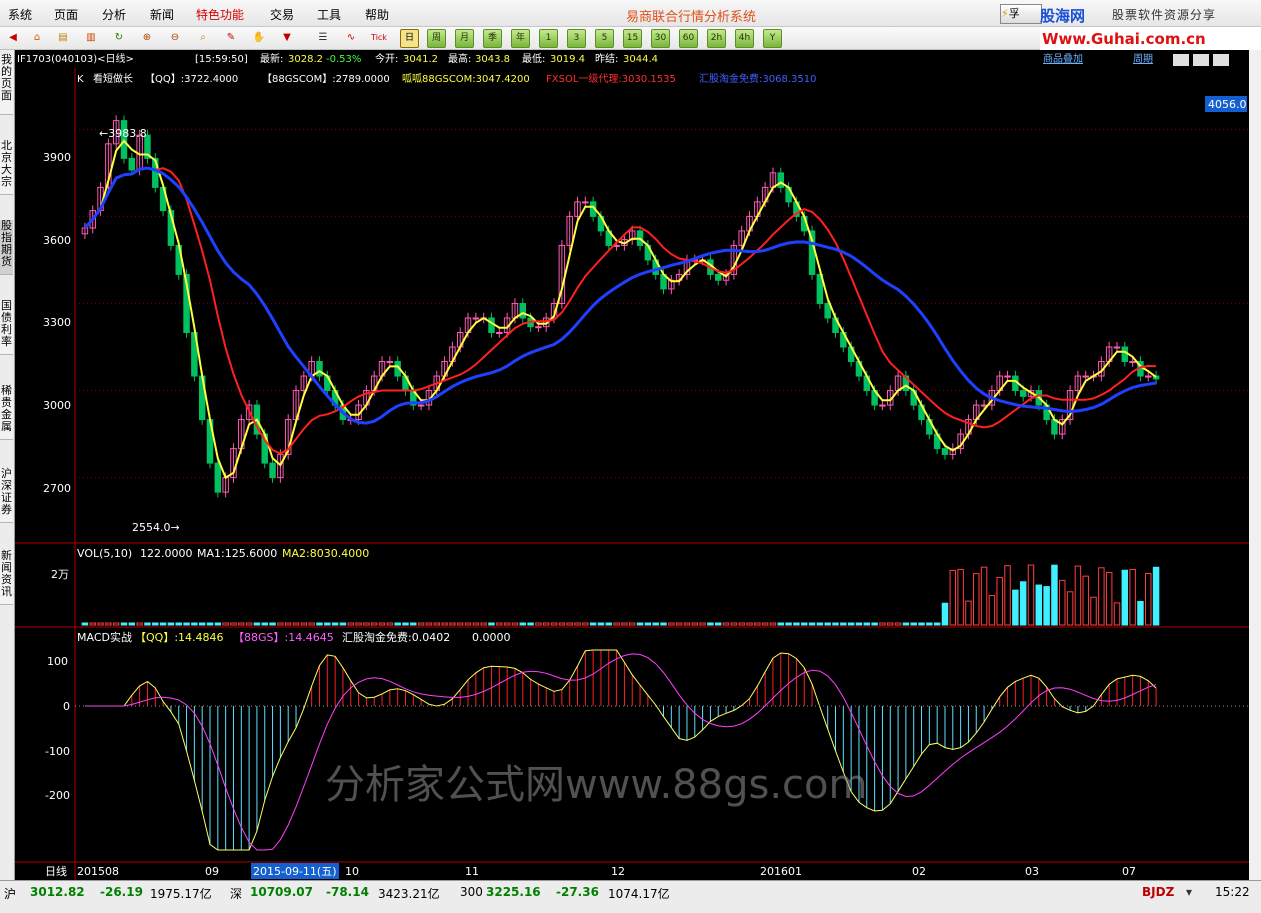  I want to click on sidebar-tab-stocks: 沪深证券, so click(6, 495).